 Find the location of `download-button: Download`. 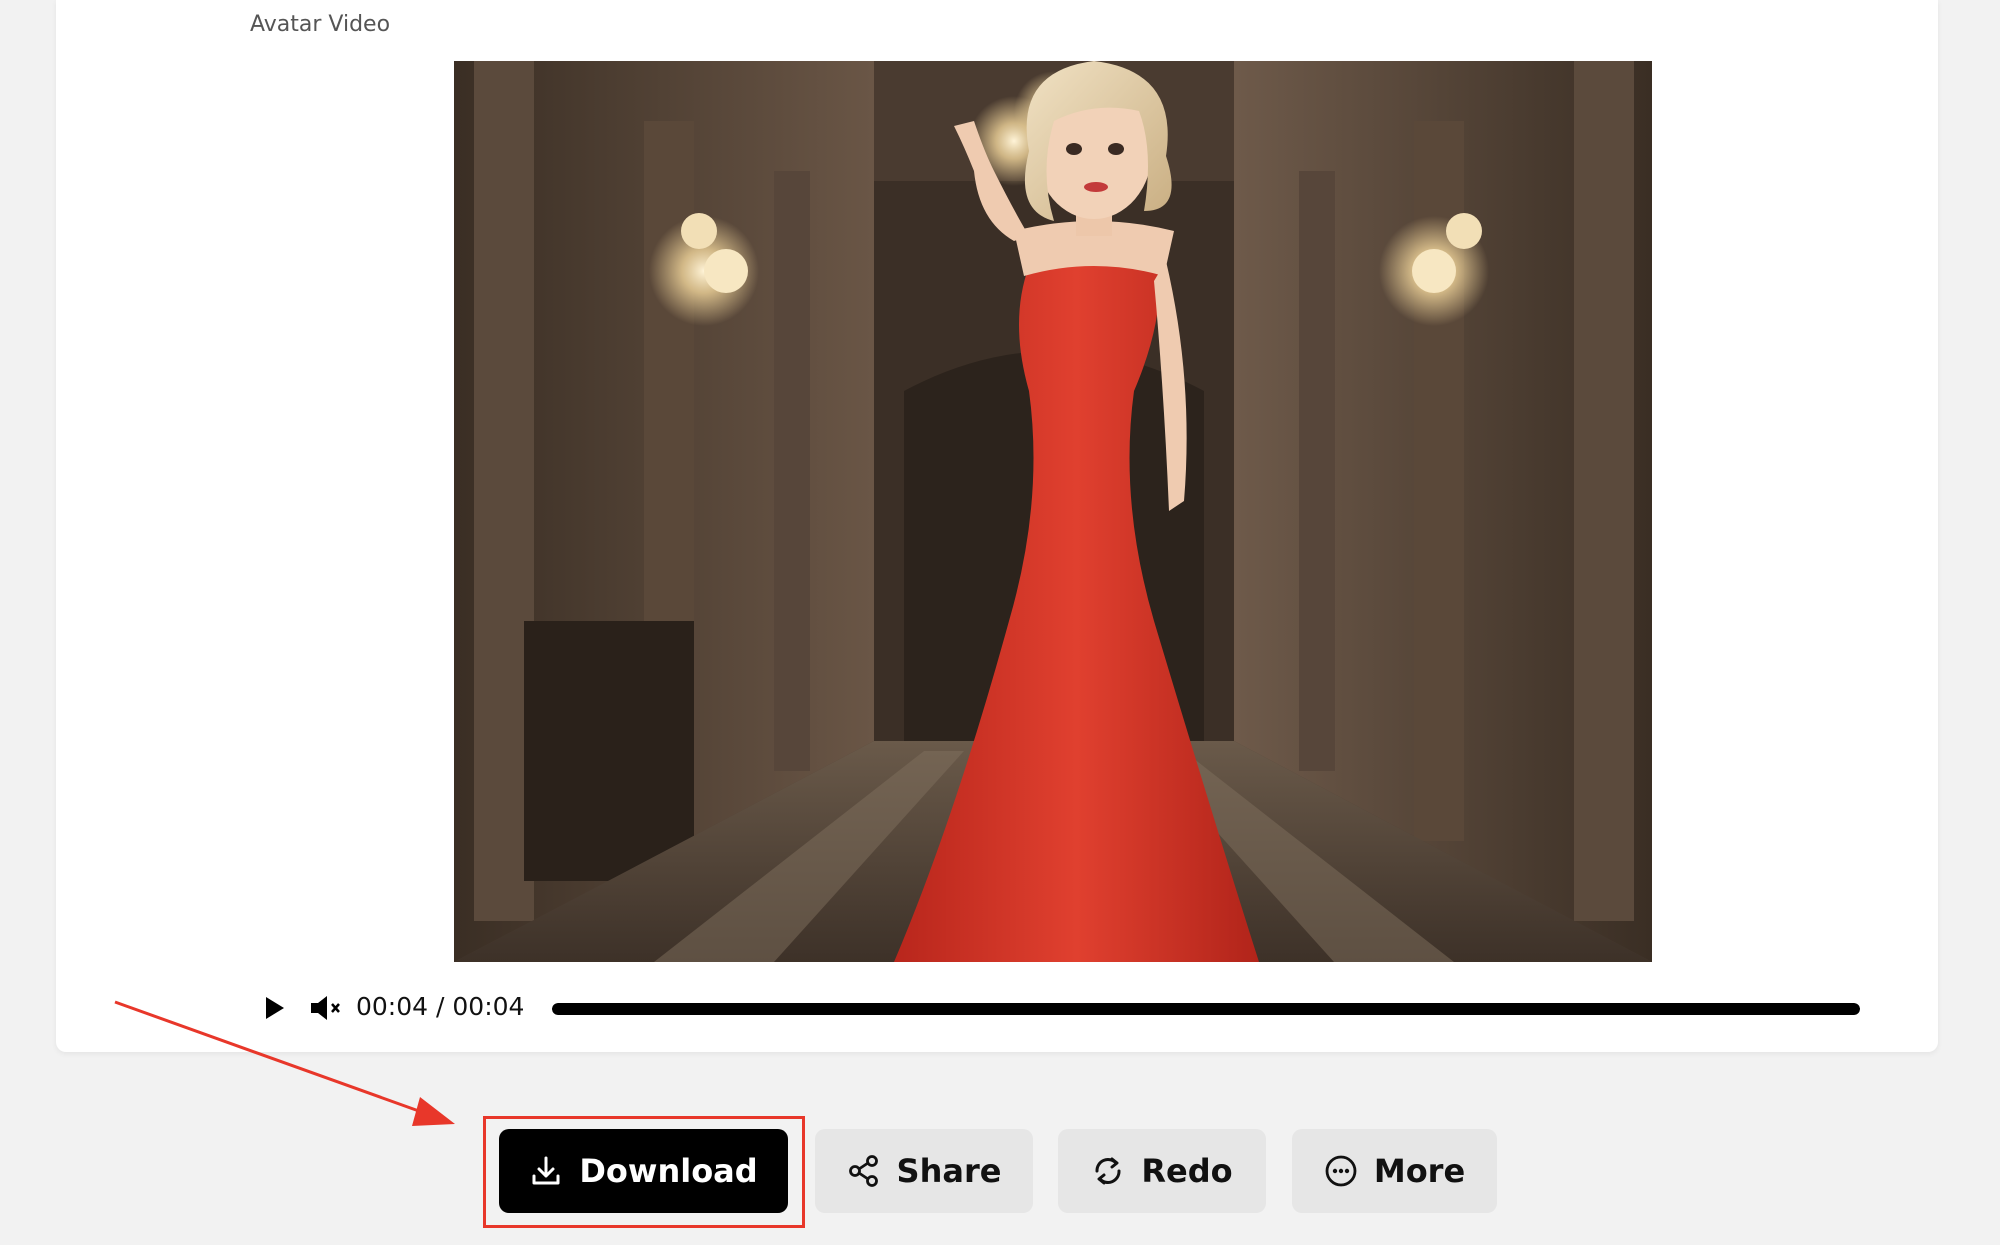

download-button: Download is located at coordinates (643, 1171).